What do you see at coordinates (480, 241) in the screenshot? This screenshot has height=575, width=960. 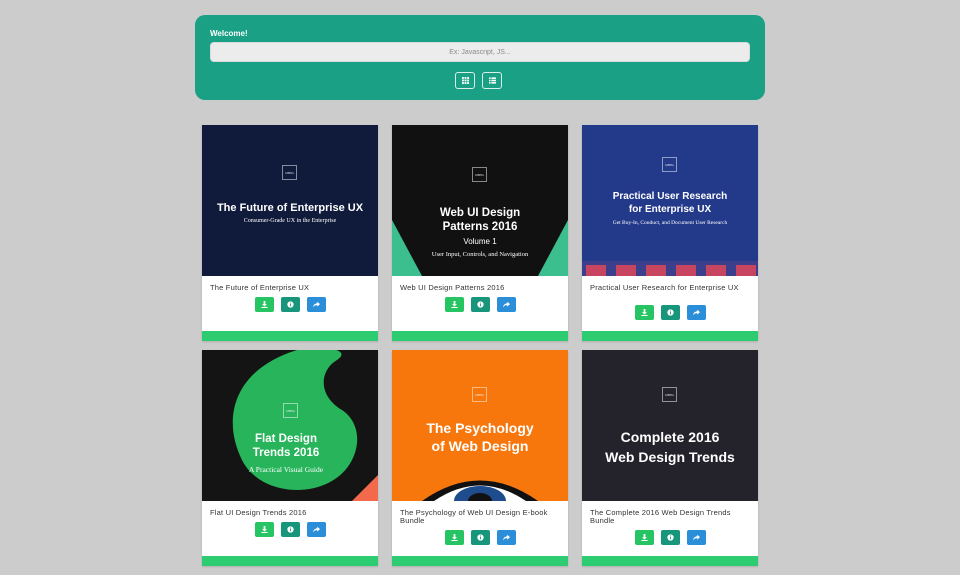 I see `cover-volume: Volume 1` at bounding box center [480, 241].